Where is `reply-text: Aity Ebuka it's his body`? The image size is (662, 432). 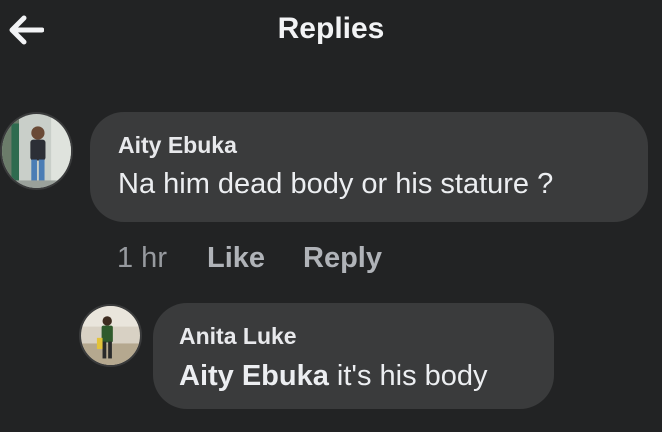 reply-text: Aity Ebuka it's his body is located at coordinates (333, 376).